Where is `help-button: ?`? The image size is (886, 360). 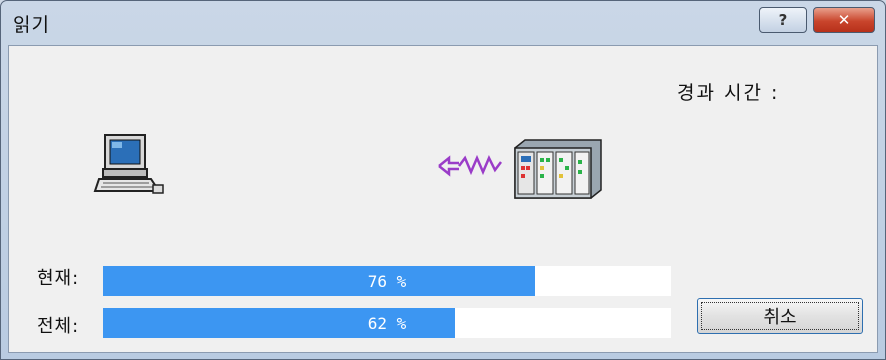 help-button: ? is located at coordinates (783, 20).